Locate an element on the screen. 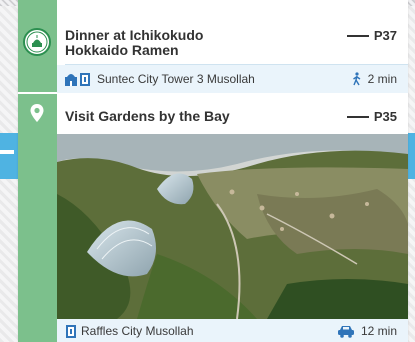 This screenshot has height=342, width=415. prayer-location-label: Raffles City Musollah is located at coordinates (137, 331).